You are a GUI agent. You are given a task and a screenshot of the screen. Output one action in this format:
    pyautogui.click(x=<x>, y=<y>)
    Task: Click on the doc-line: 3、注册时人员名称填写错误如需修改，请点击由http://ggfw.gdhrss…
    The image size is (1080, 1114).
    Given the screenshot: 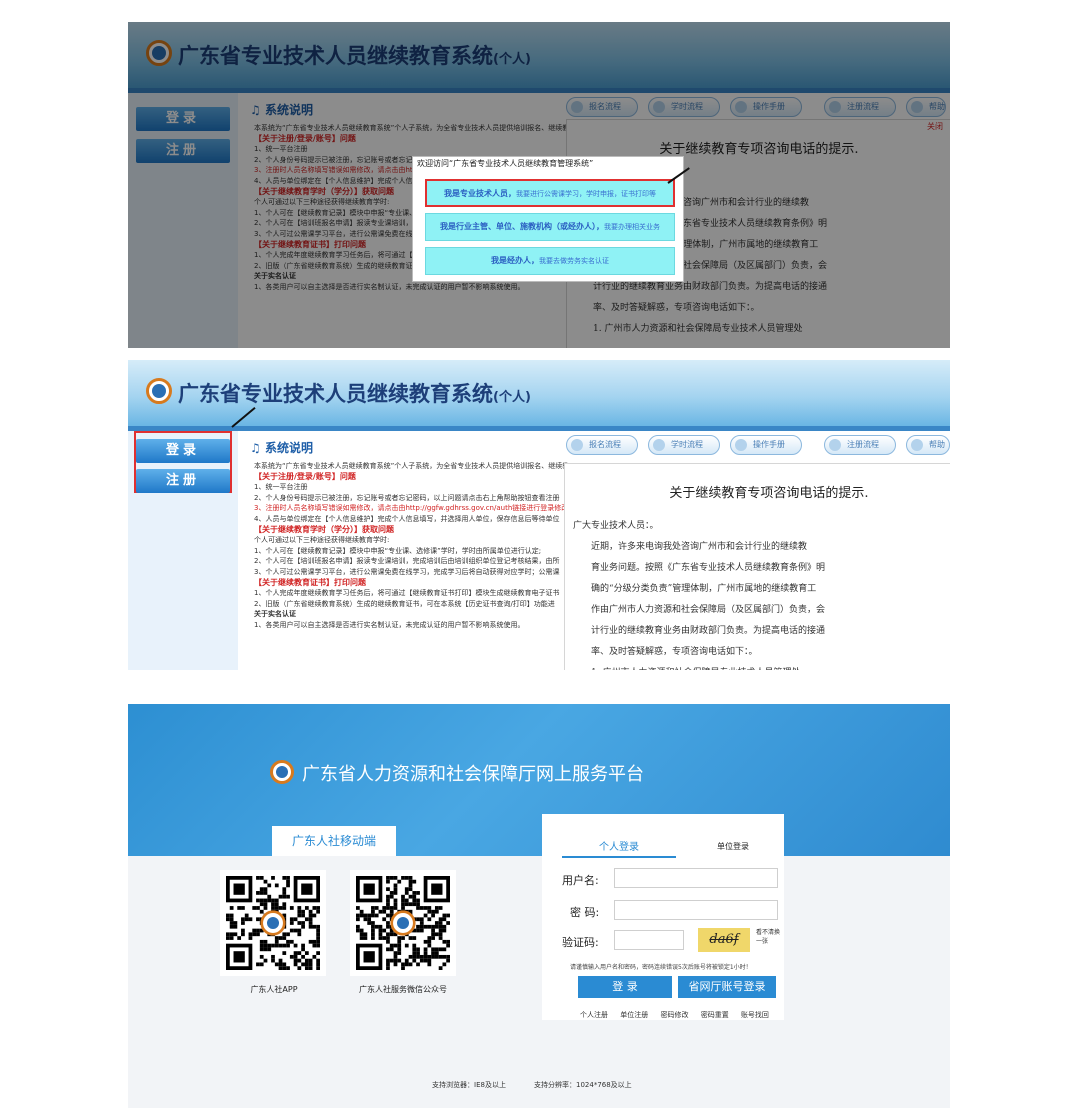 What is the action you would take?
    pyautogui.click(x=413, y=508)
    